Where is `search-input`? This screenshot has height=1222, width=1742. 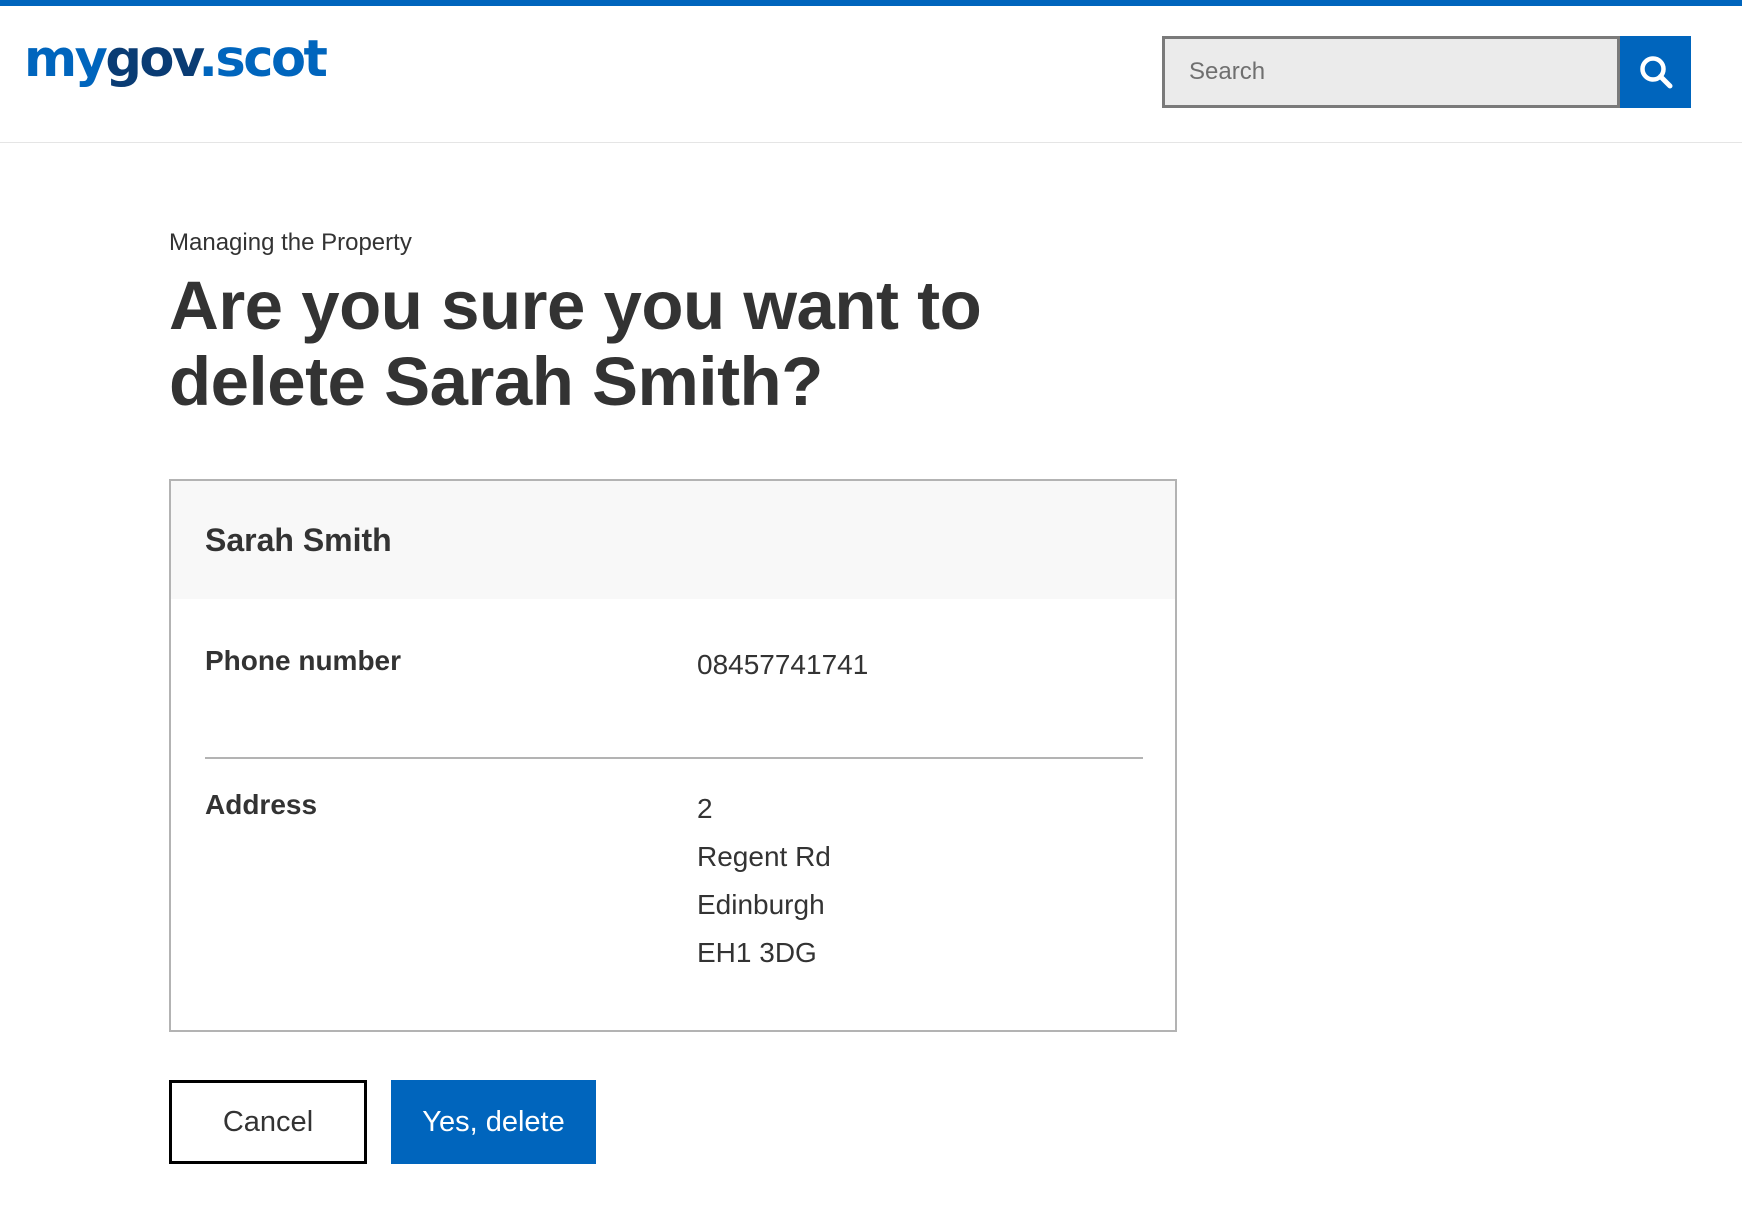 search-input is located at coordinates (1391, 72).